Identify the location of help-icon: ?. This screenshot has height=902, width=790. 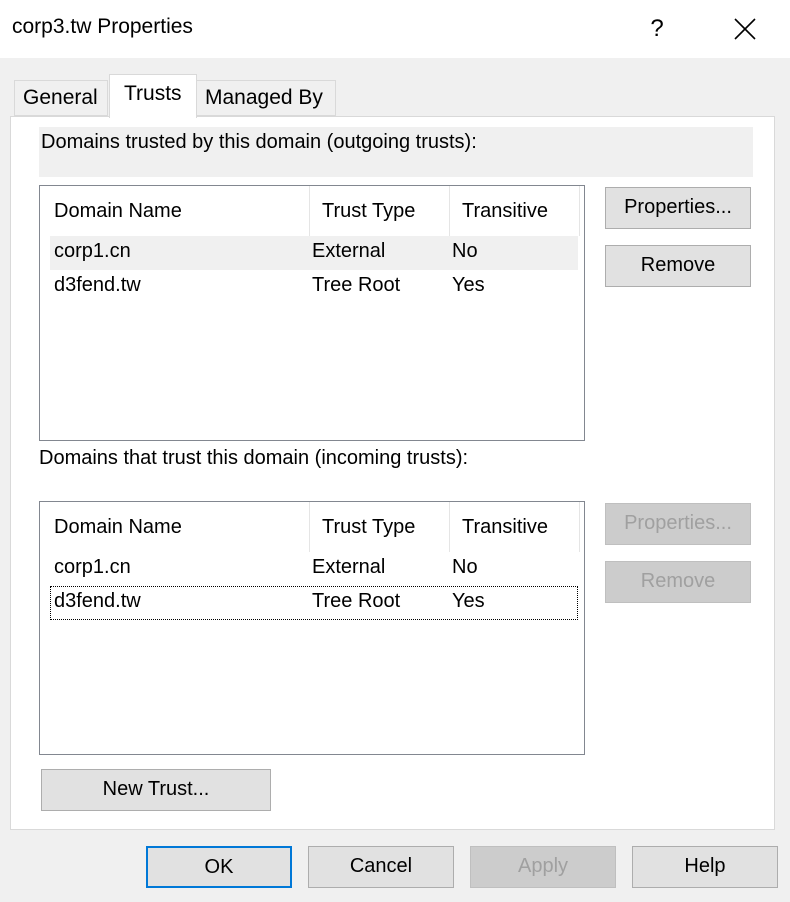
(657, 29).